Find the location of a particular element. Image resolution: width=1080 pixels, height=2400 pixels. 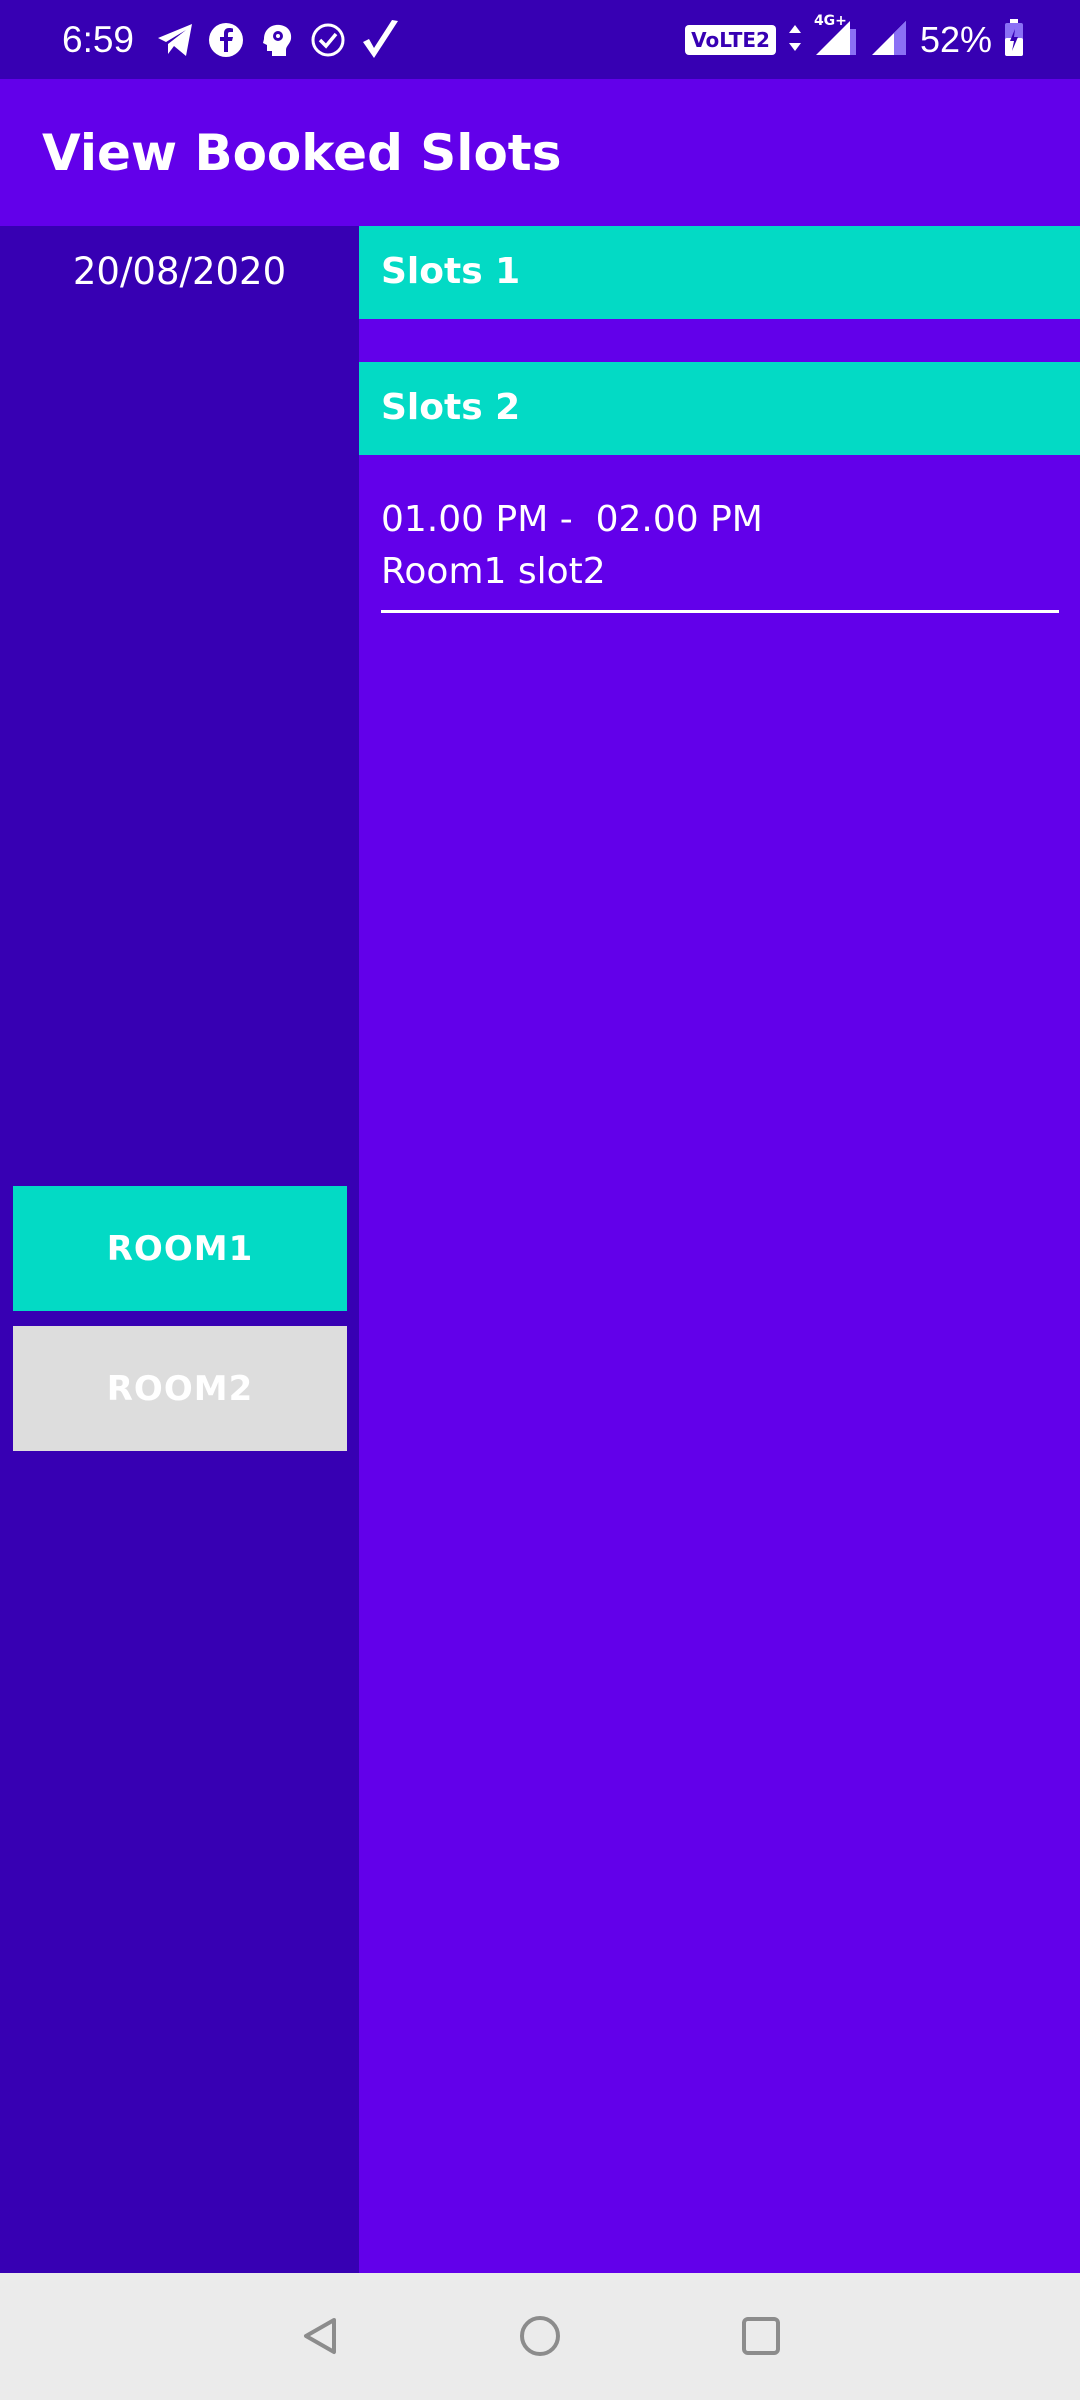

system-icons: VoLTE2 4G+ 52% is located at coordinates (854, 38).